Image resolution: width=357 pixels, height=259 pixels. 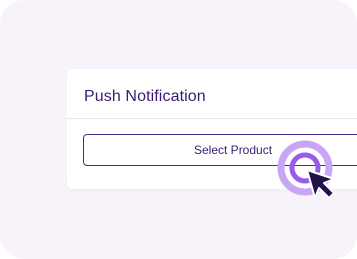 I want to click on card-title: Push Notification, so click(x=145, y=96).